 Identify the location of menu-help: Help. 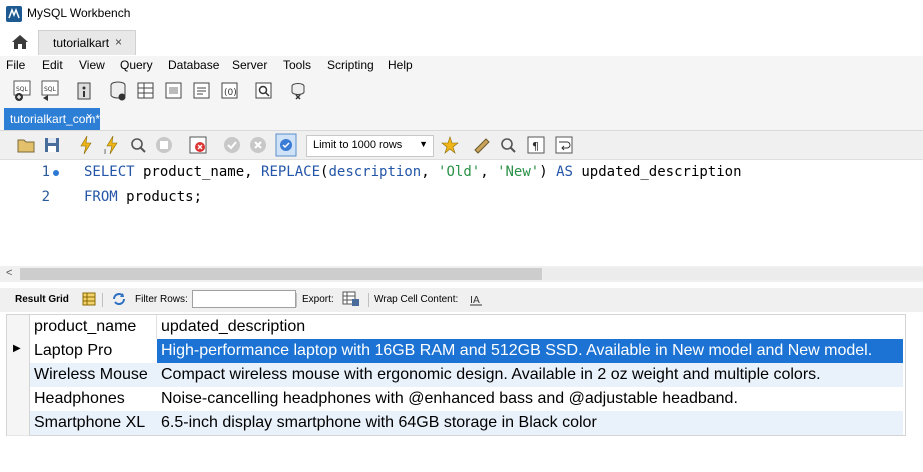
(400, 65).